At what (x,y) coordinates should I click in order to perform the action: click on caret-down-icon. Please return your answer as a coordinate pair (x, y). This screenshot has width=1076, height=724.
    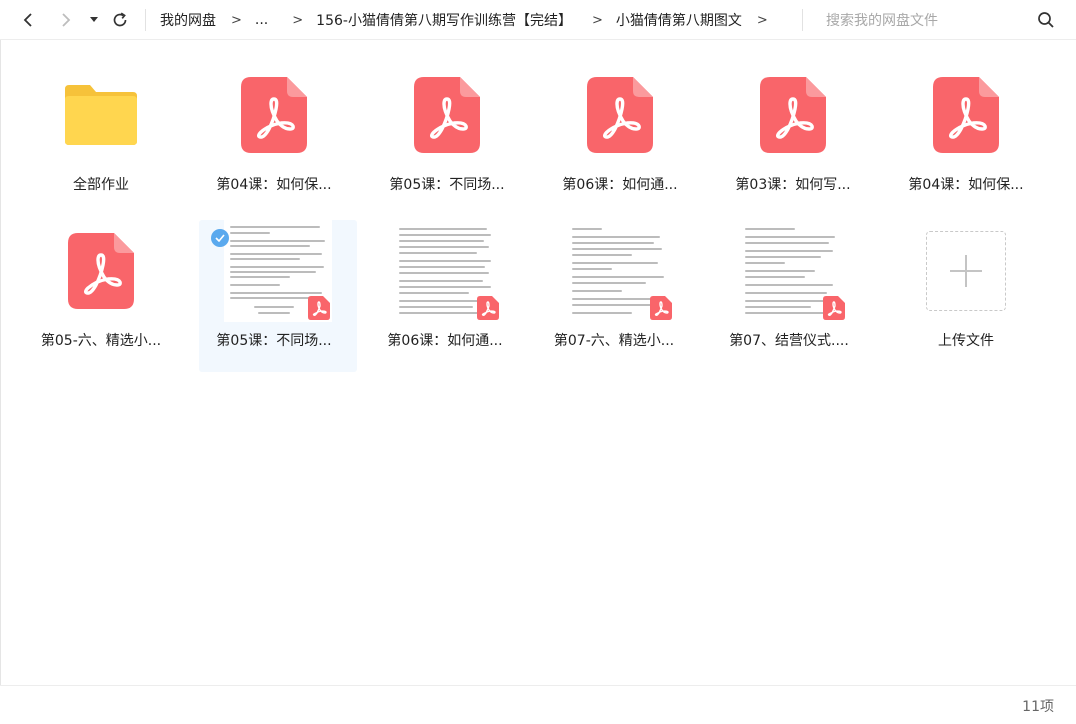
    Looking at the image, I should click on (94, 19).